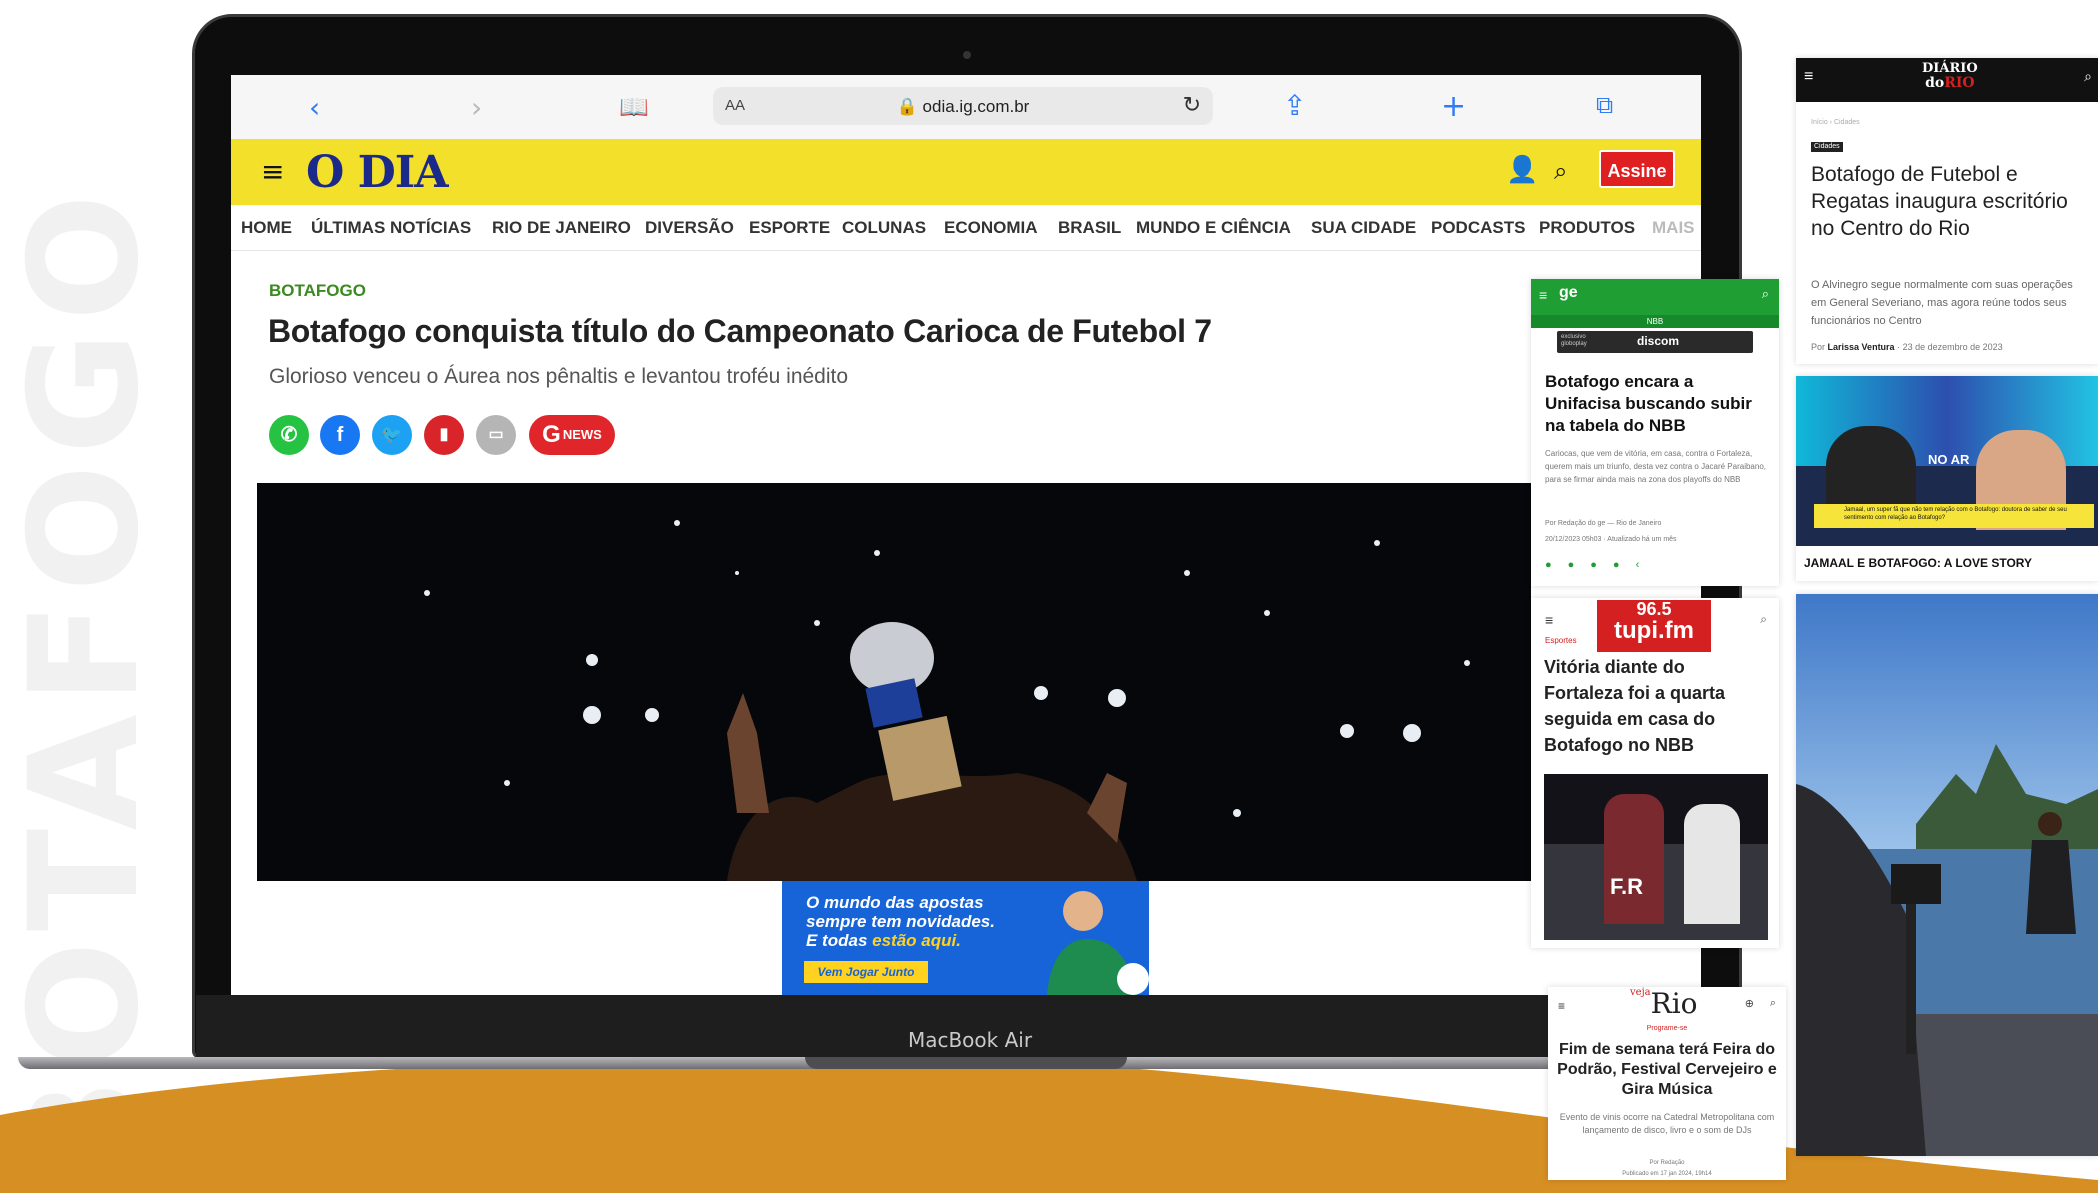 Image resolution: width=2098 pixels, height=1193 pixels. I want to click on ge-section: NBB, so click(1655, 321).